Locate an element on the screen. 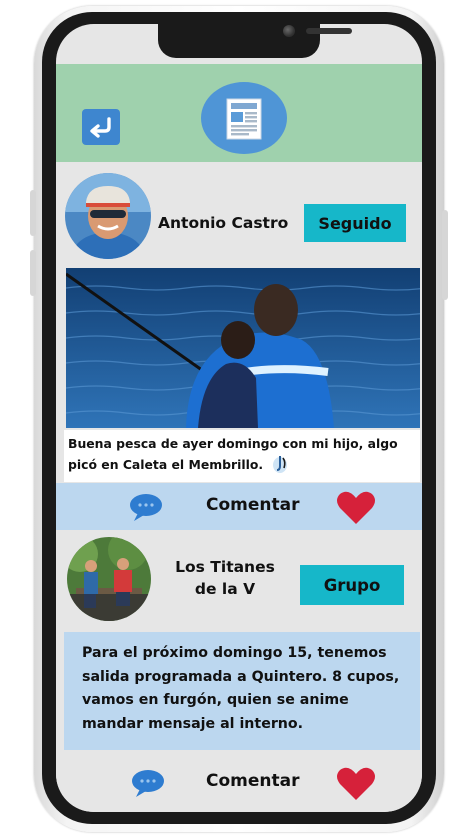 This screenshot has height=837, width=458. front-camera is located at coordinates (289, 31).